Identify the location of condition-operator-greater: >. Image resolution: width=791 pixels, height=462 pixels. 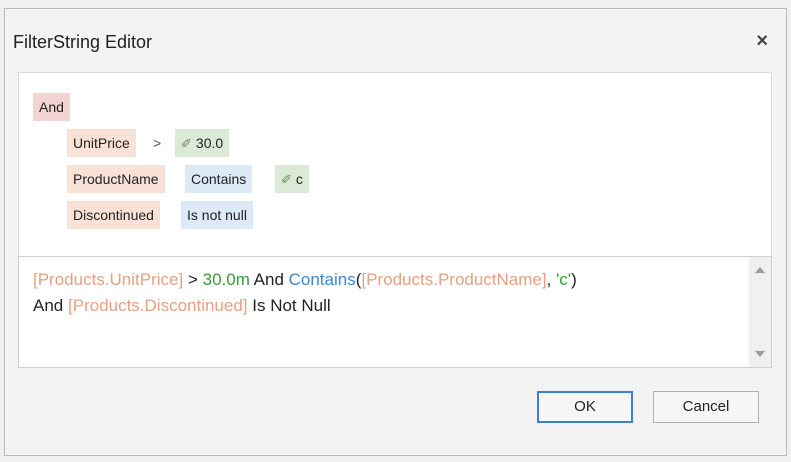
(157, 143).